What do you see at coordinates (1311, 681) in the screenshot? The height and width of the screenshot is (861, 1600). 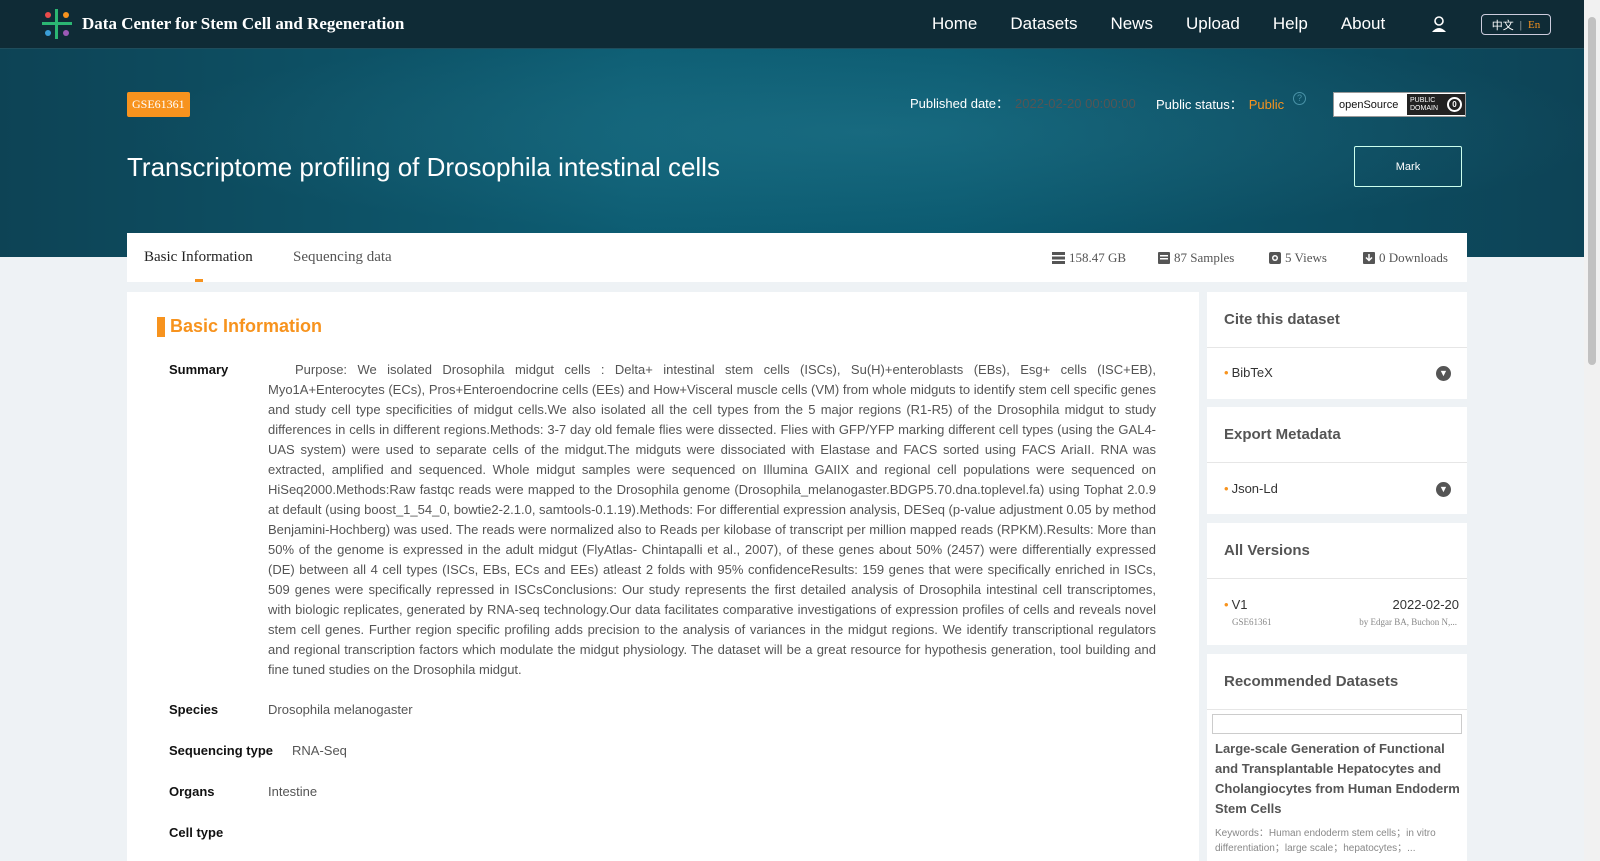 I see `recommended-heading: Recommended Datasets` at bounding box center [1311, 681].